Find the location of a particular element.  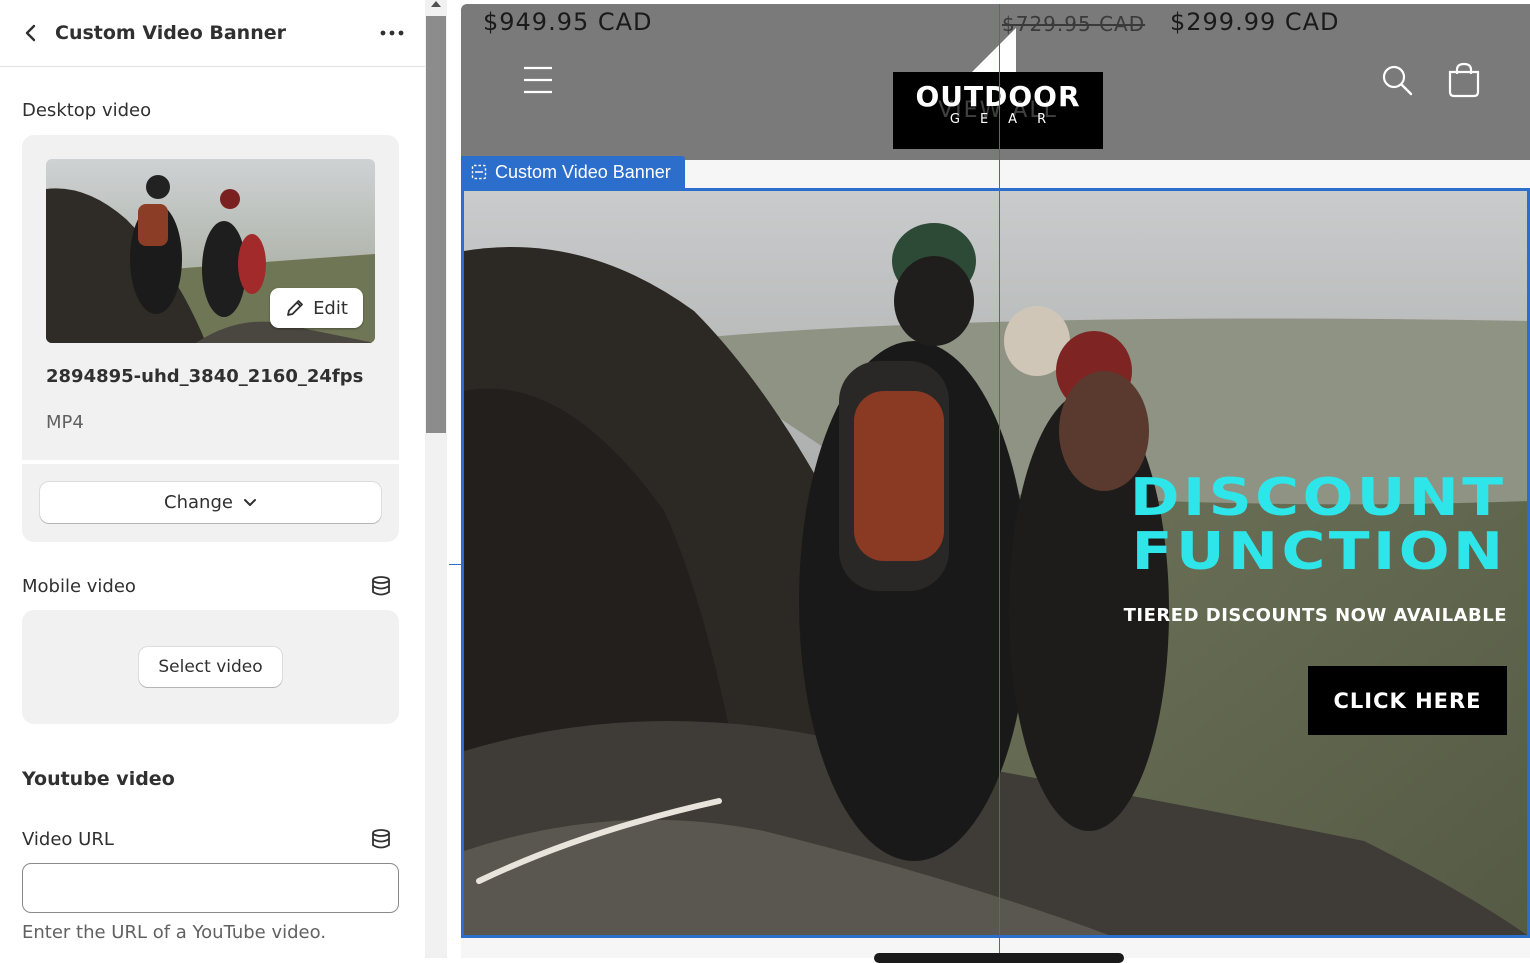

panel-title: Custom Video Banner is located at coordinates (170, 33).